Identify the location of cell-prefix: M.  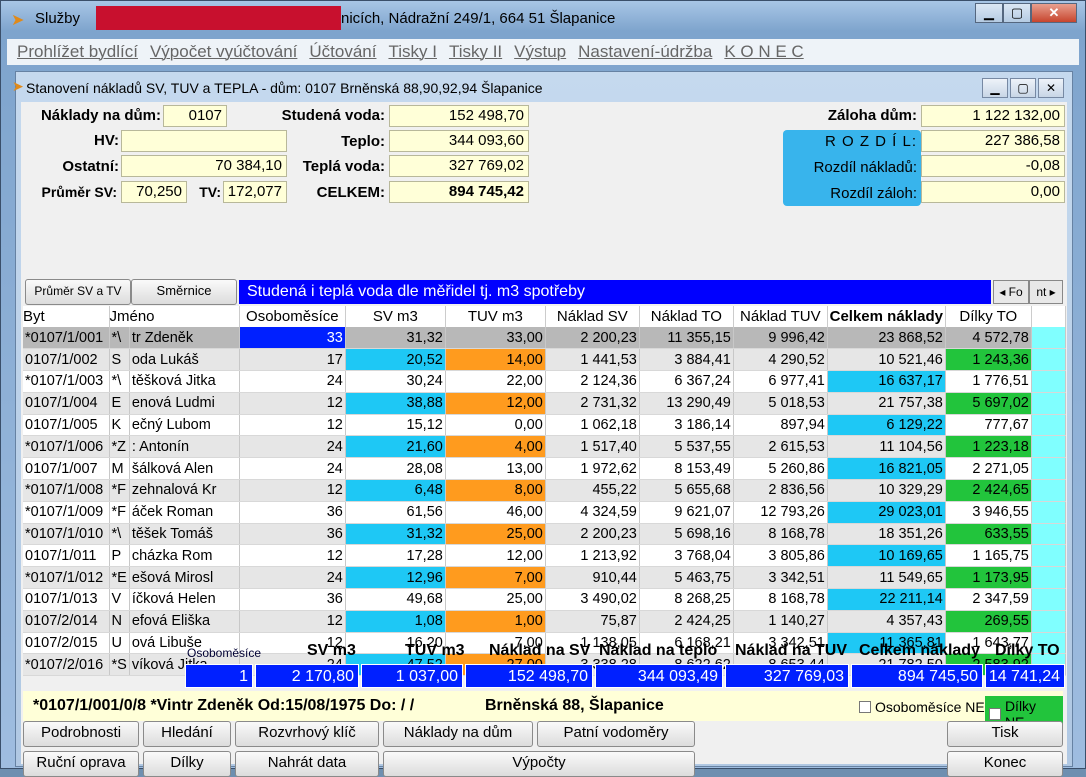
(119, 469).